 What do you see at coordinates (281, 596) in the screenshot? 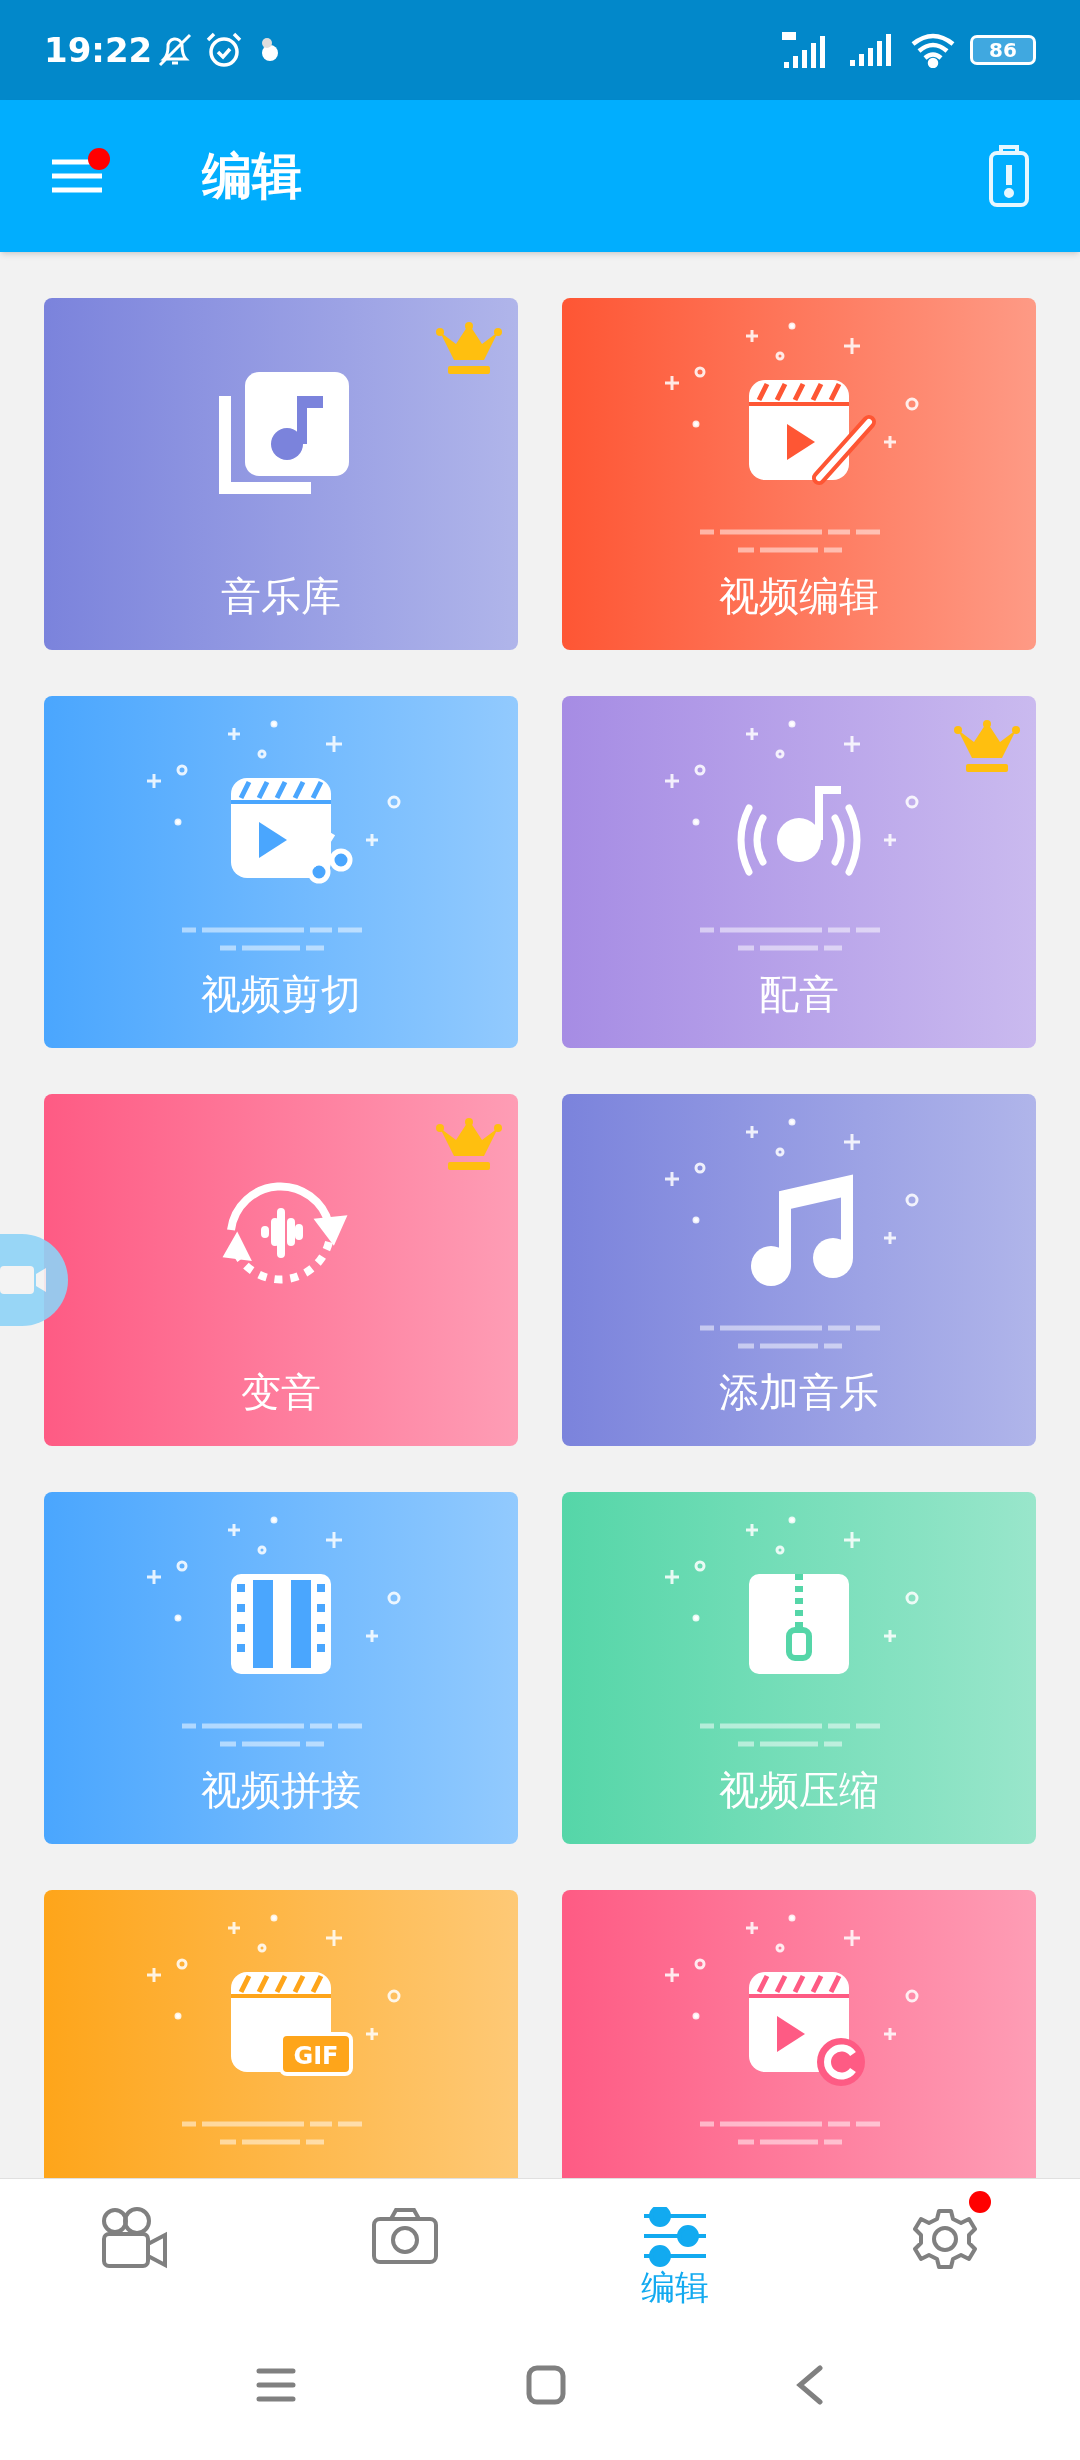
I see `card-title: 音乐库` at bounding box center [281, 596].